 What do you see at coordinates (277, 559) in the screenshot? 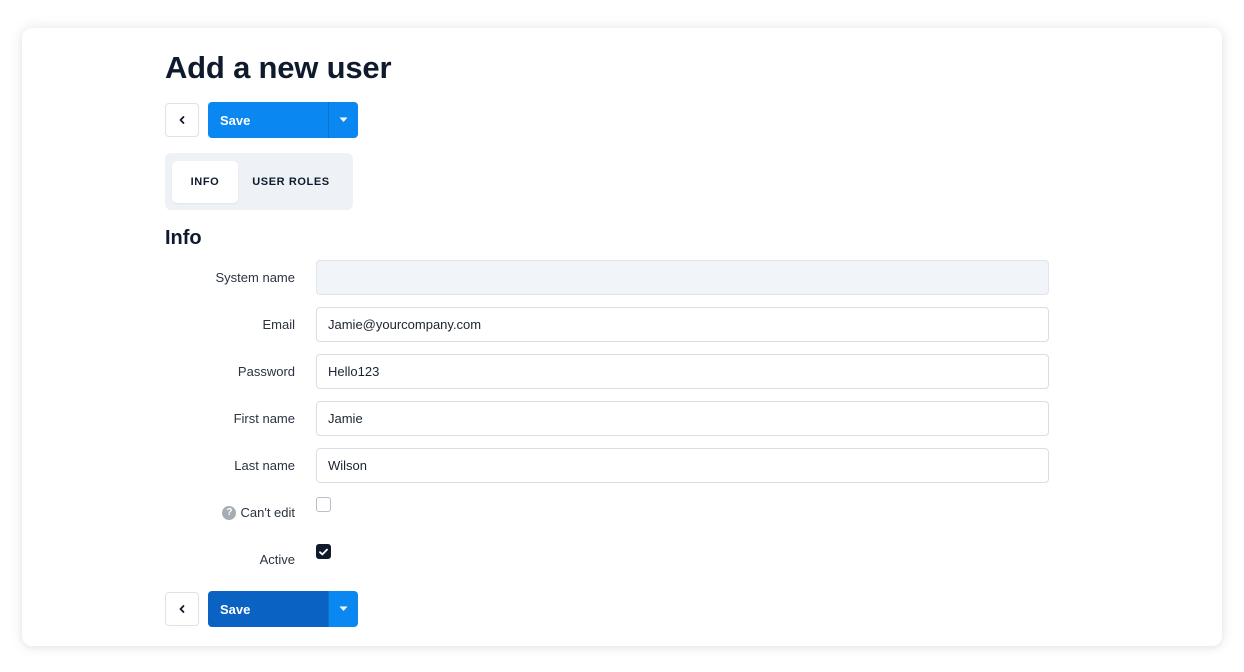
I see `active-label: Active` at bounding box center [277, 559].